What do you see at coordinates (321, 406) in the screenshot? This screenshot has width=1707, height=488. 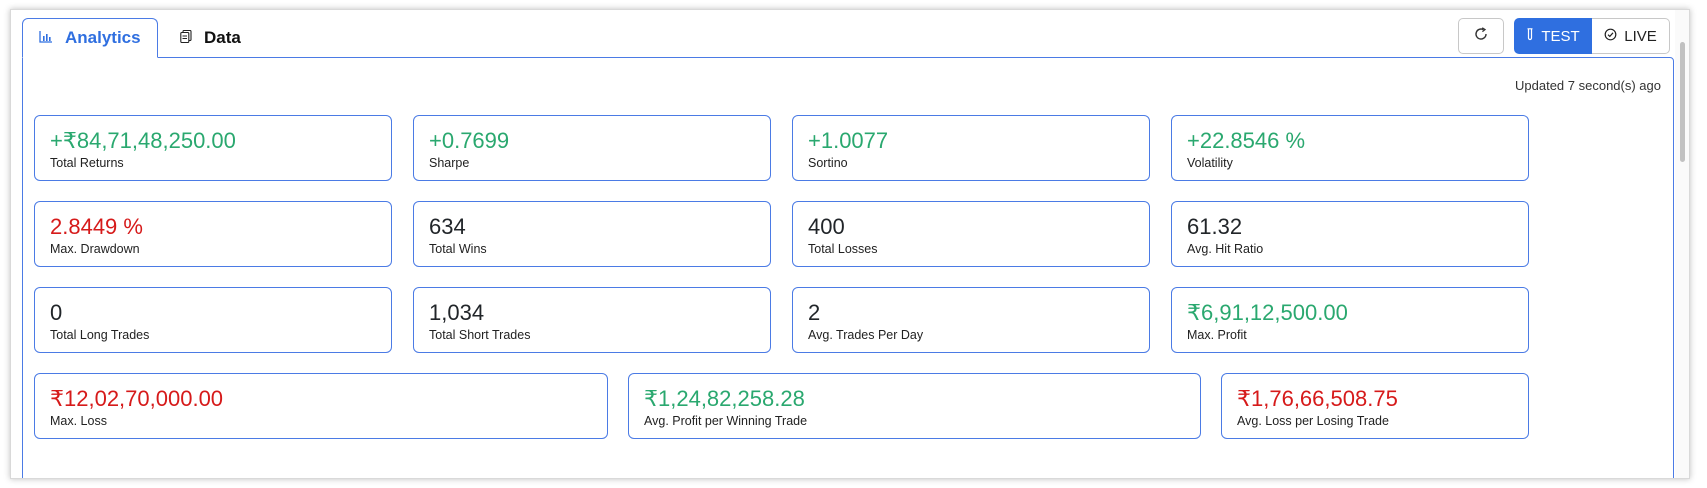 I see `metric-card-max-loss: ₹12,02,70,000.00 Max. Loss` at bounding box center [321, 406].